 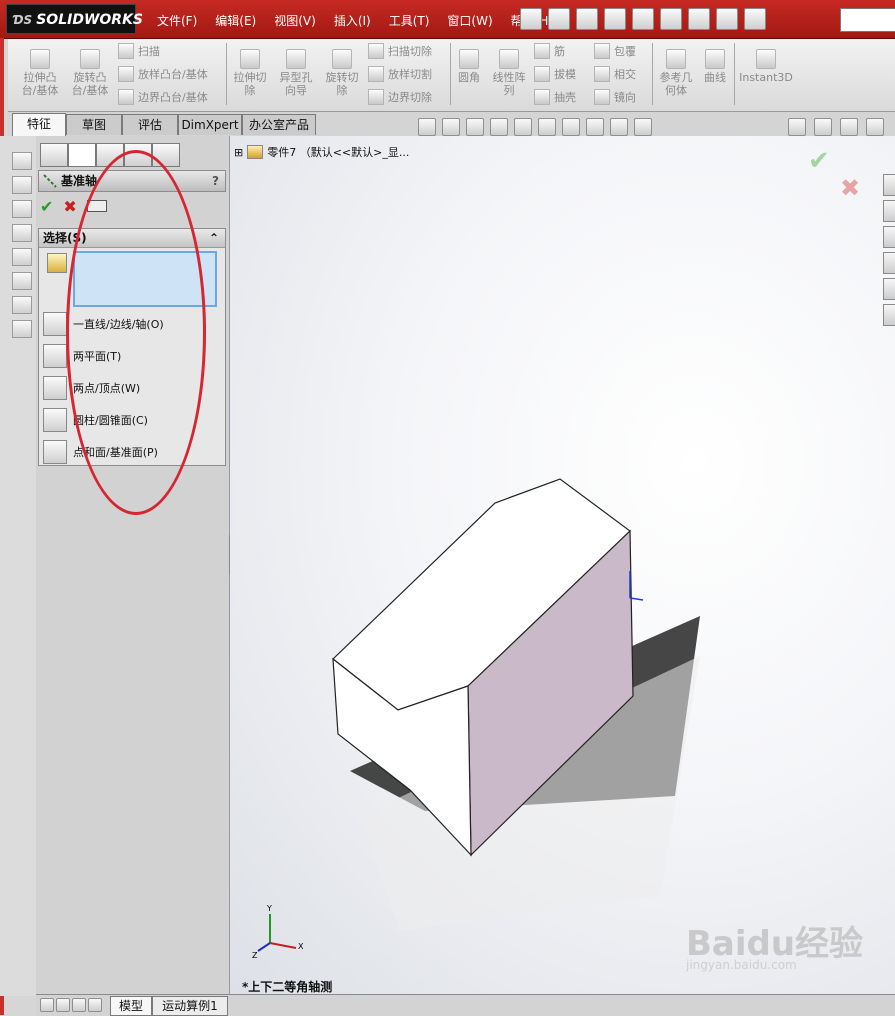 I want to click on hide-show-icon, so click(x=571, y=127).